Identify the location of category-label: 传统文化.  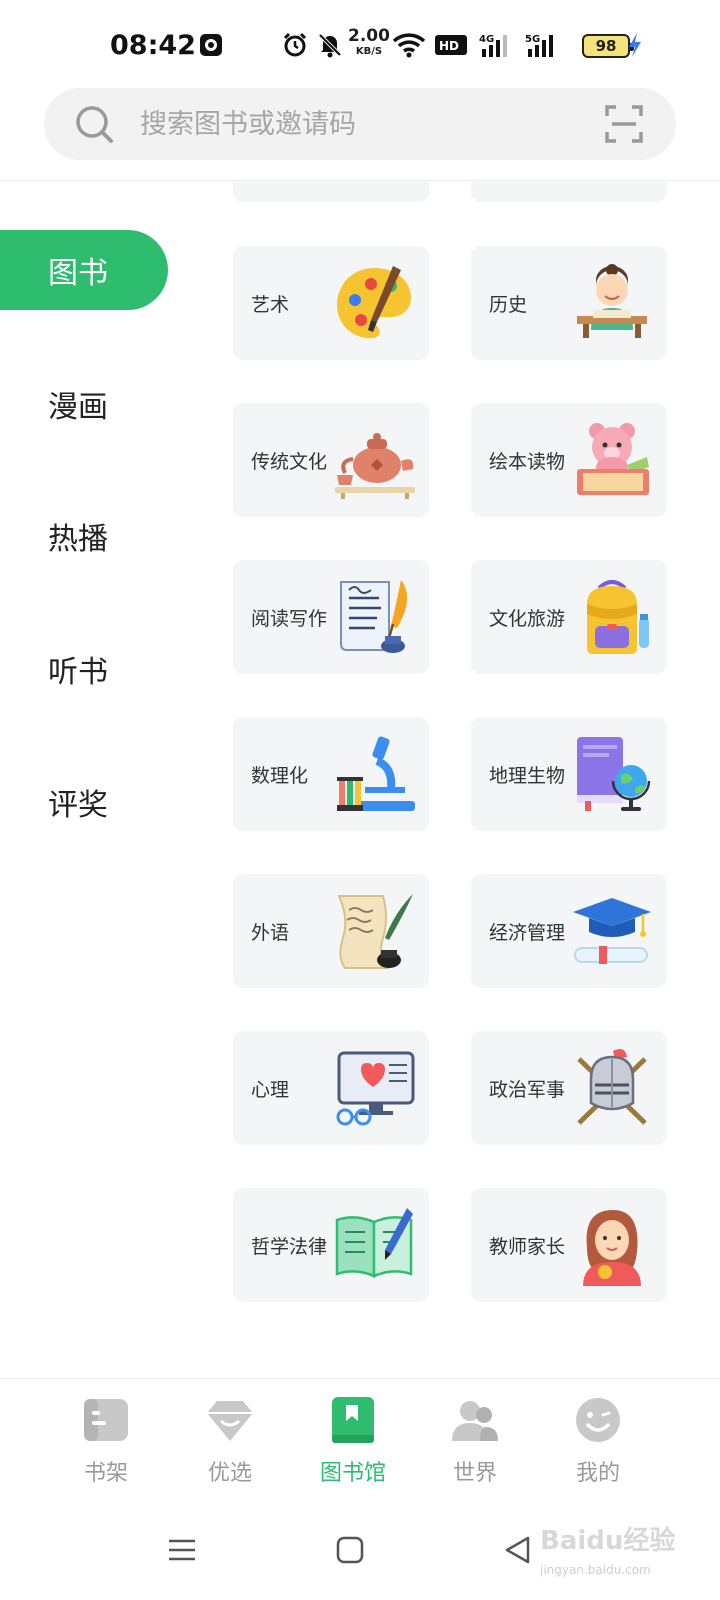
(289, 462).